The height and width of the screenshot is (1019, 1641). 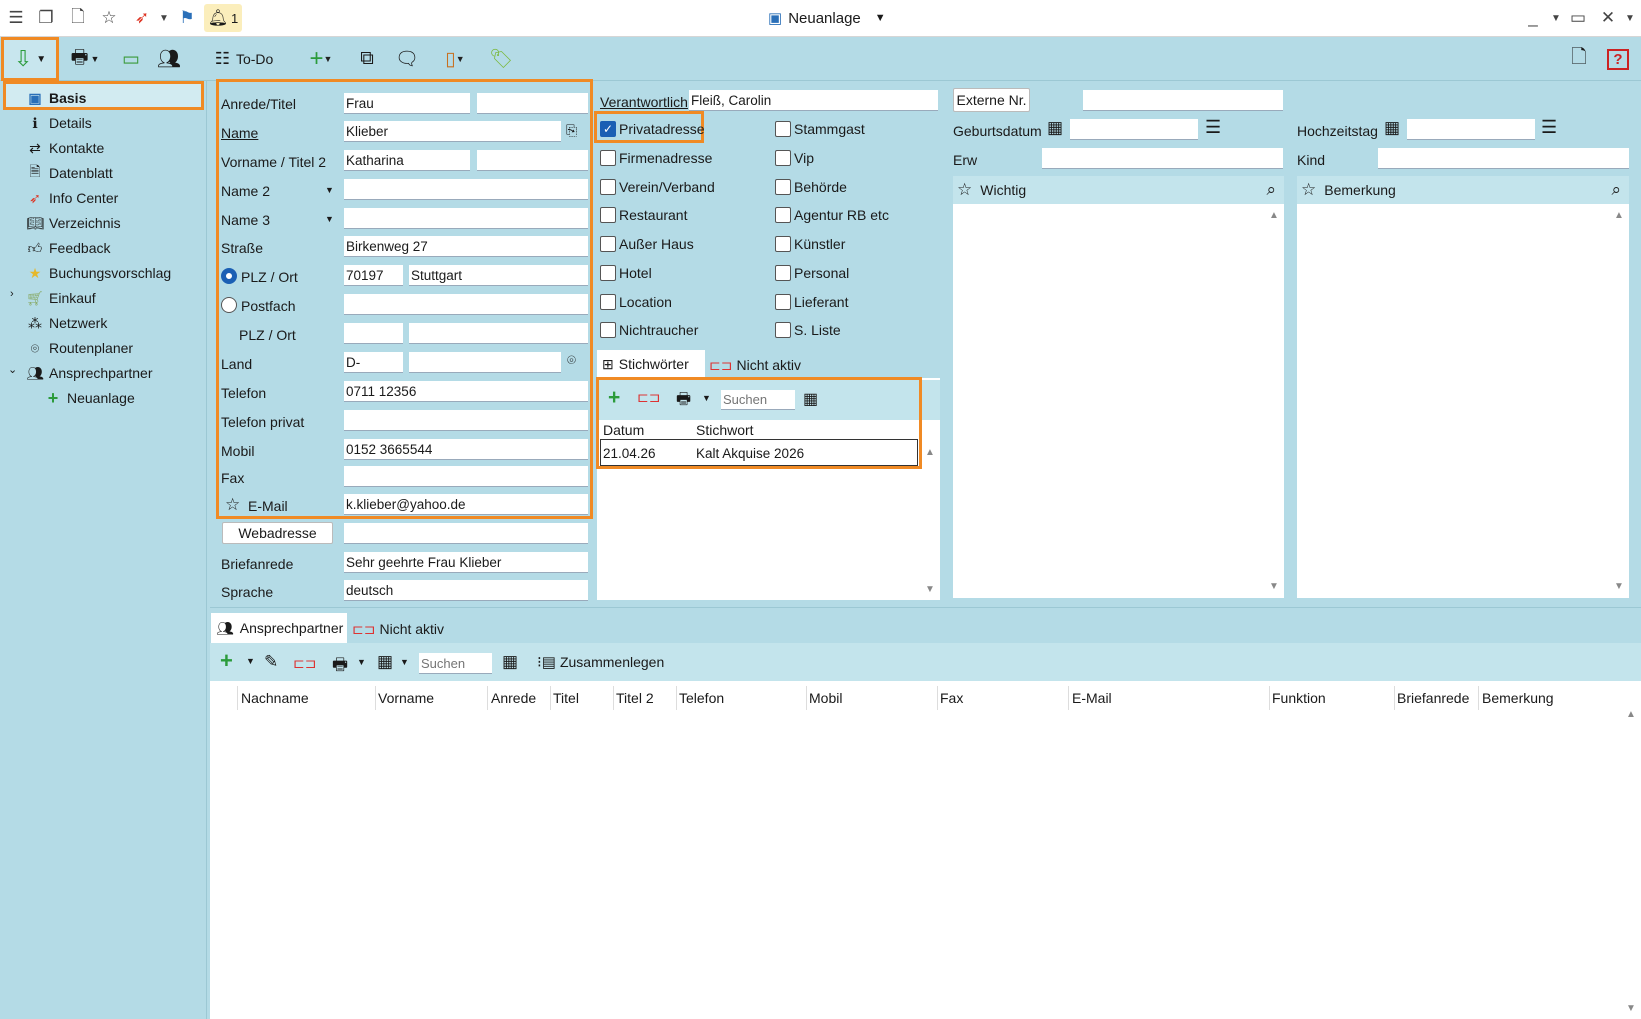 What do you see at coordinates (373, 275) in the screenshot?
I see `plz-field: 70197` at bounding box center [373, 275].